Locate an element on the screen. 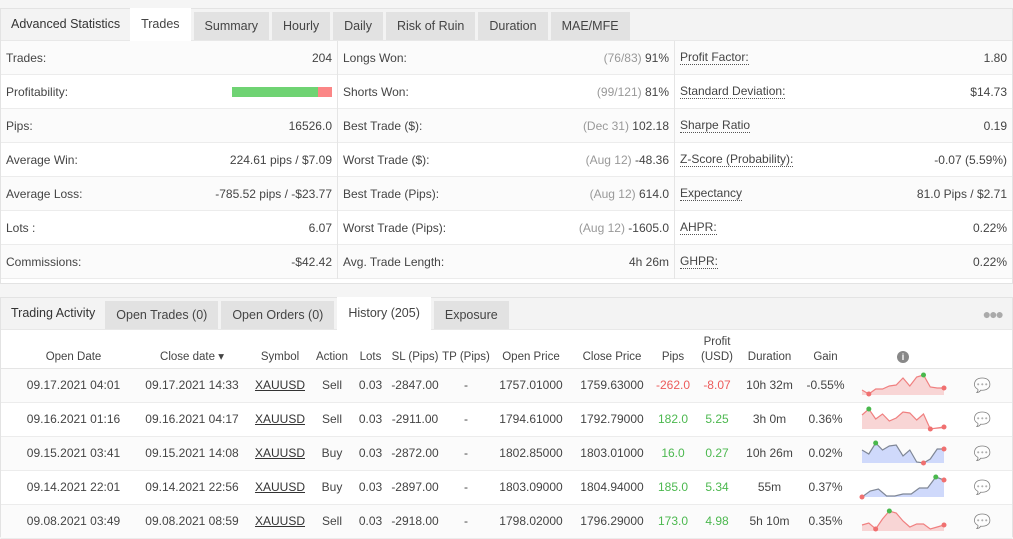 This screenshot has width=1013, height=539. header-sl: SL (Pips) is located at coordinates (415, 349).